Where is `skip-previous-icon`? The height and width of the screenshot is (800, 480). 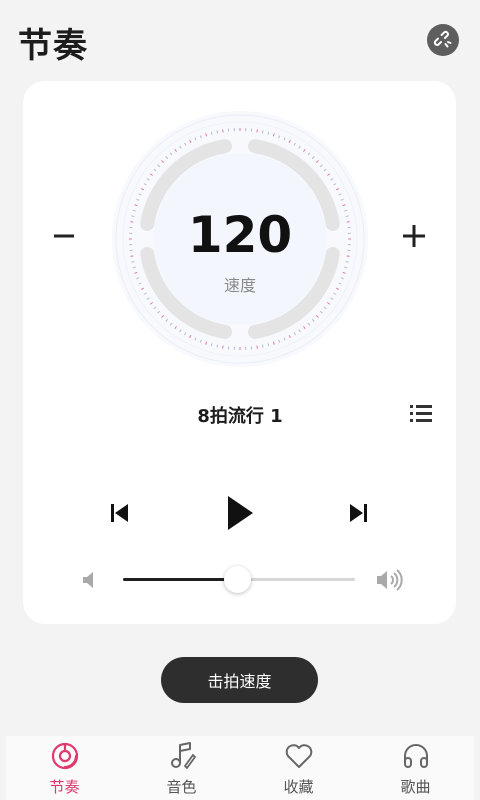
skip-previous-icon is located at coordinates (119, 513).